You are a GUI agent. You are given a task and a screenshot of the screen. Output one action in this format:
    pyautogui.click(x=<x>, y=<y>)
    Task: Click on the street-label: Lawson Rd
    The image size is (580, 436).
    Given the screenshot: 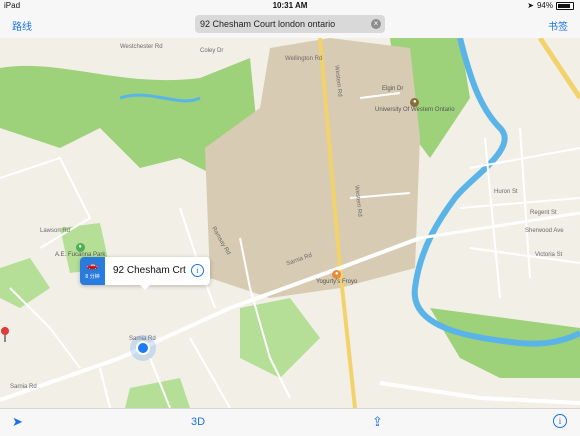 What is the action you would take?
    pyautogui.click(x=55, y=231)
    